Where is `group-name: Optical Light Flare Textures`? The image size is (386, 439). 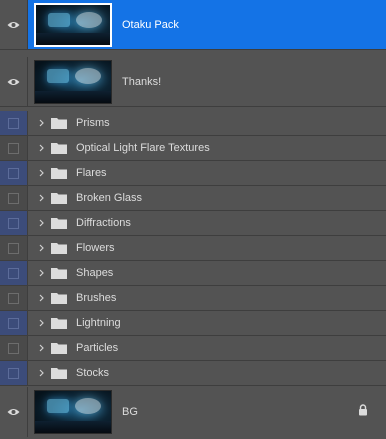 group-name: Optical Light Flare Textures is located at coordinates (143, 148).